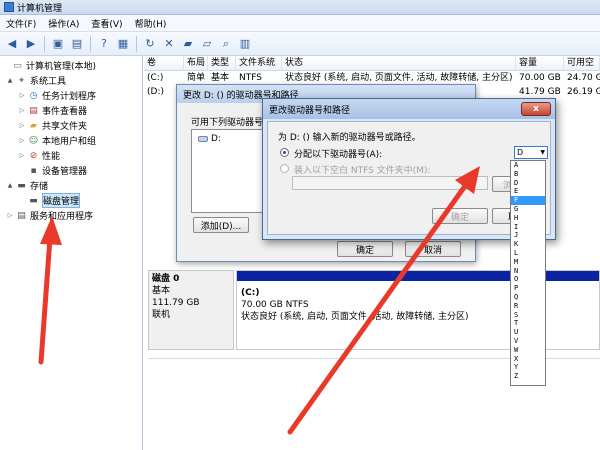  I want to click on dropdown-option: F, so click(528, 200).